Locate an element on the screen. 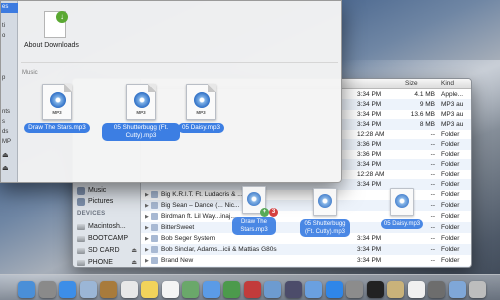  column-kind-header: Kind is located at coordinates (447, 83).